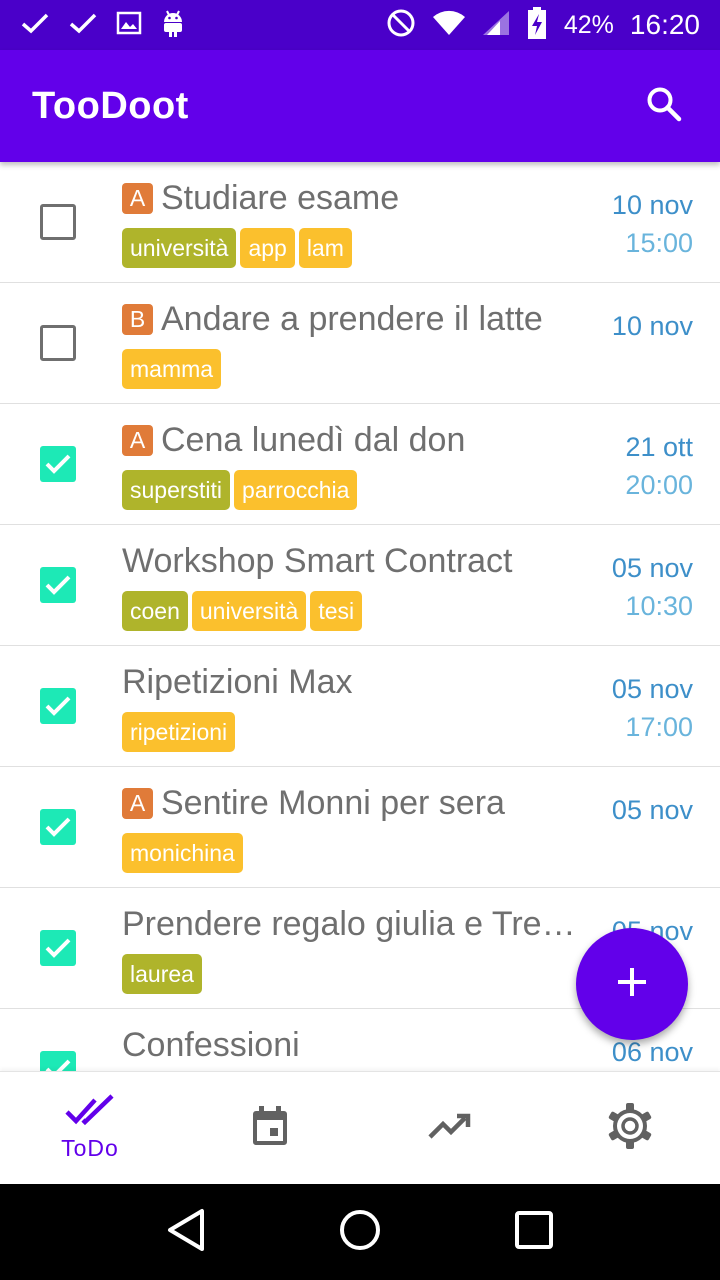  I want to click on task-due: 05 nov 17:00, so click(652, 708).